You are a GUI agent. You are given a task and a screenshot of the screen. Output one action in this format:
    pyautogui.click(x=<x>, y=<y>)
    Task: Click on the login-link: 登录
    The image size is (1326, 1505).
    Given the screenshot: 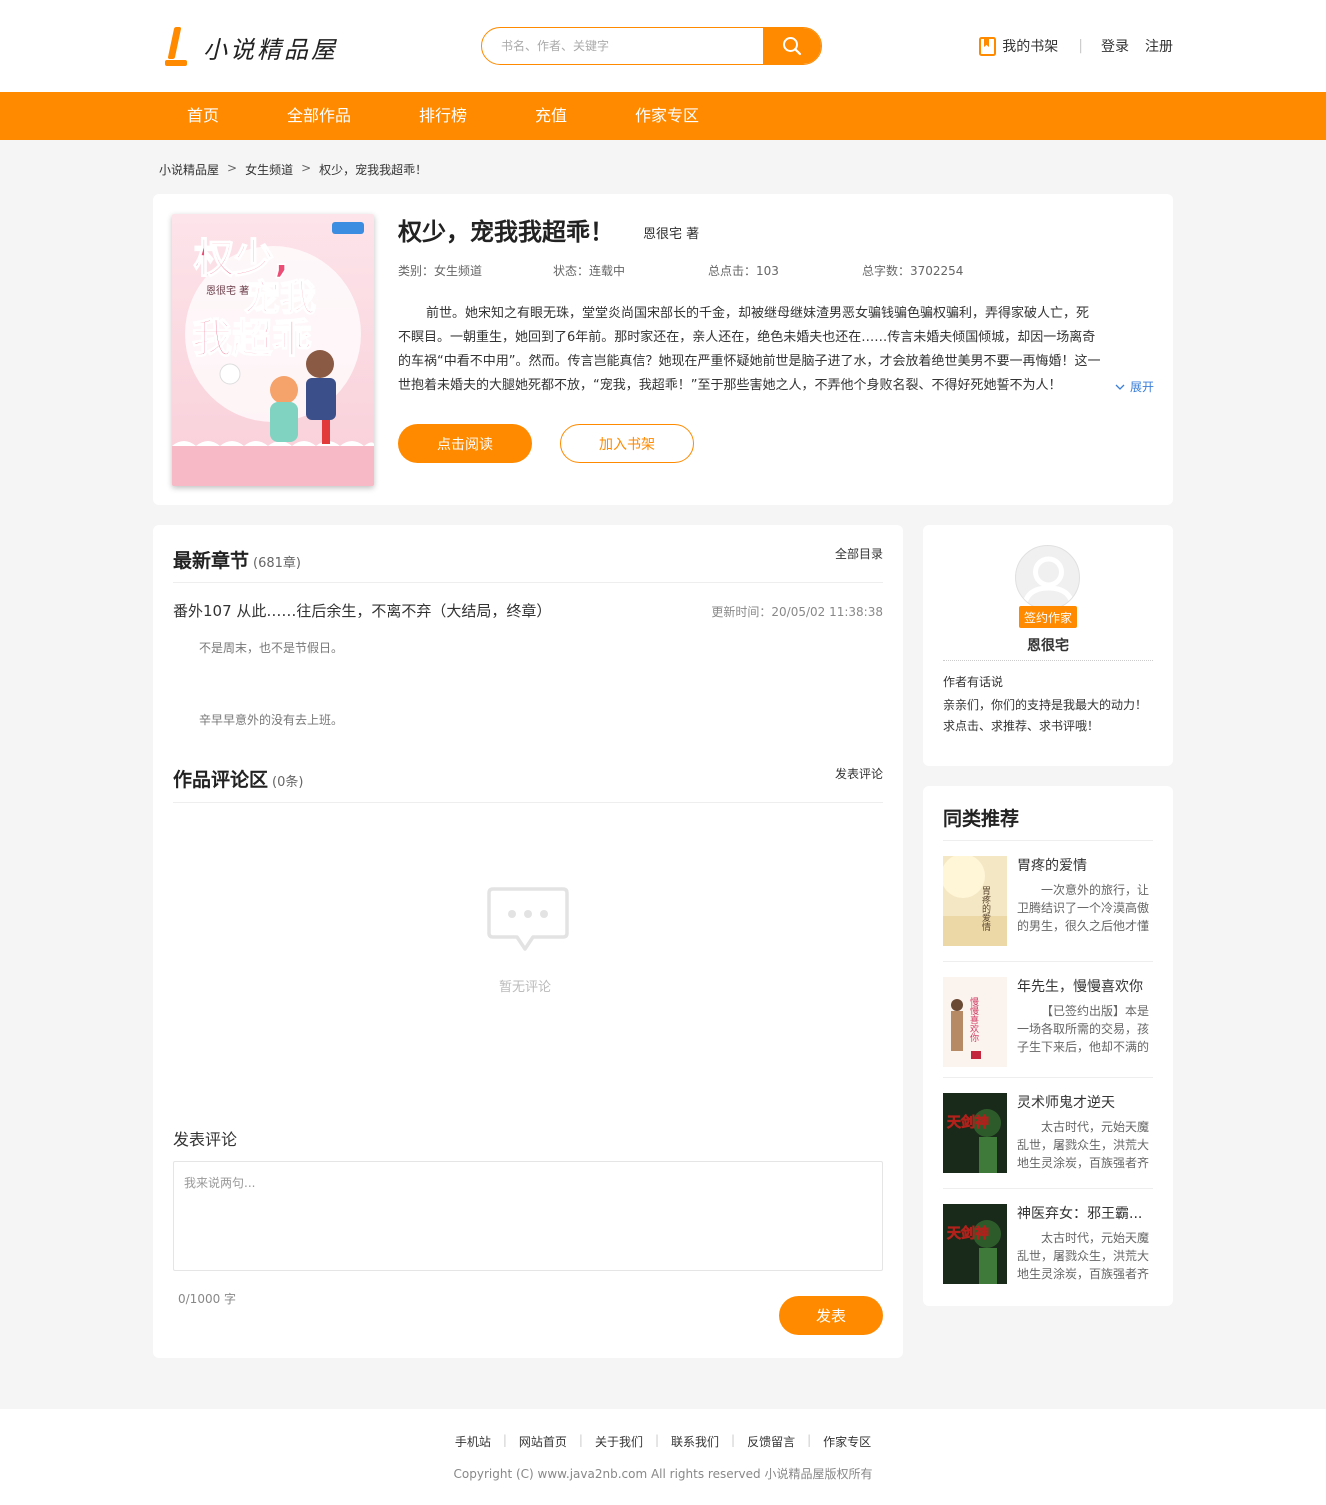 What is the action you would take?
    pyautogui.click(x=1115, y=46)
    